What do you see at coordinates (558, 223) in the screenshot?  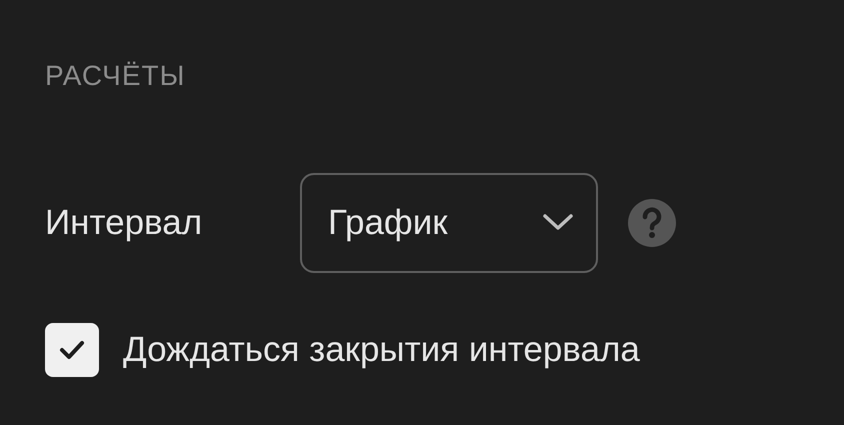 I see `chevron-down-icon` at bounding box center [558, 223].